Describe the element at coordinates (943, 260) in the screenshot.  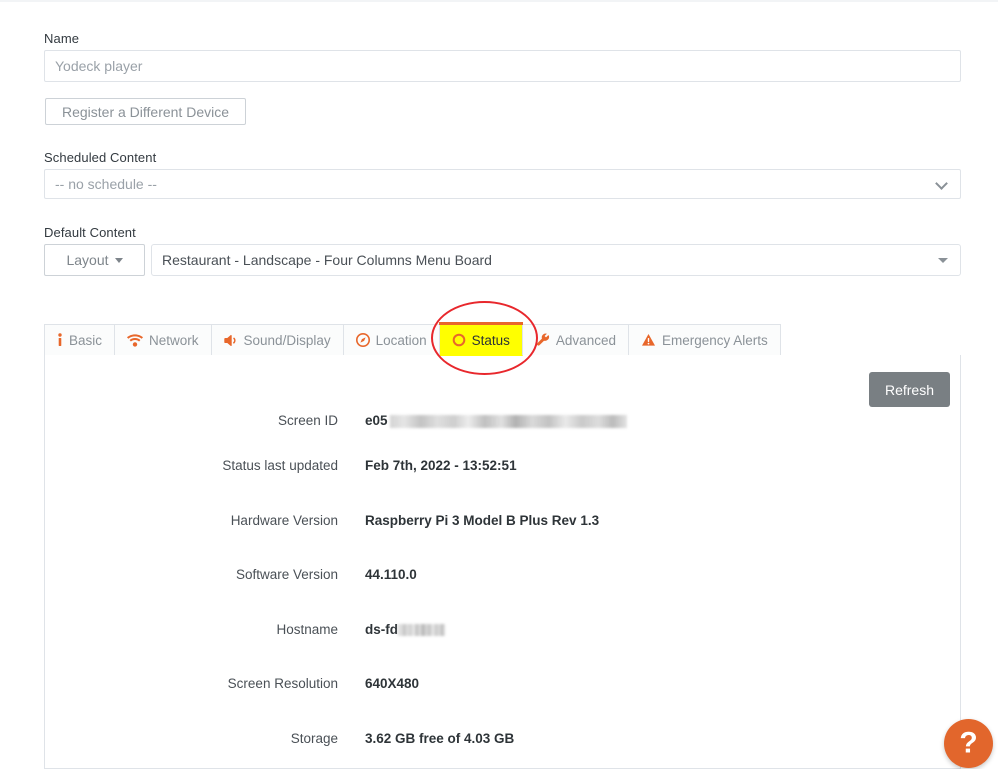
I see `triangle-down-icon` at that location.